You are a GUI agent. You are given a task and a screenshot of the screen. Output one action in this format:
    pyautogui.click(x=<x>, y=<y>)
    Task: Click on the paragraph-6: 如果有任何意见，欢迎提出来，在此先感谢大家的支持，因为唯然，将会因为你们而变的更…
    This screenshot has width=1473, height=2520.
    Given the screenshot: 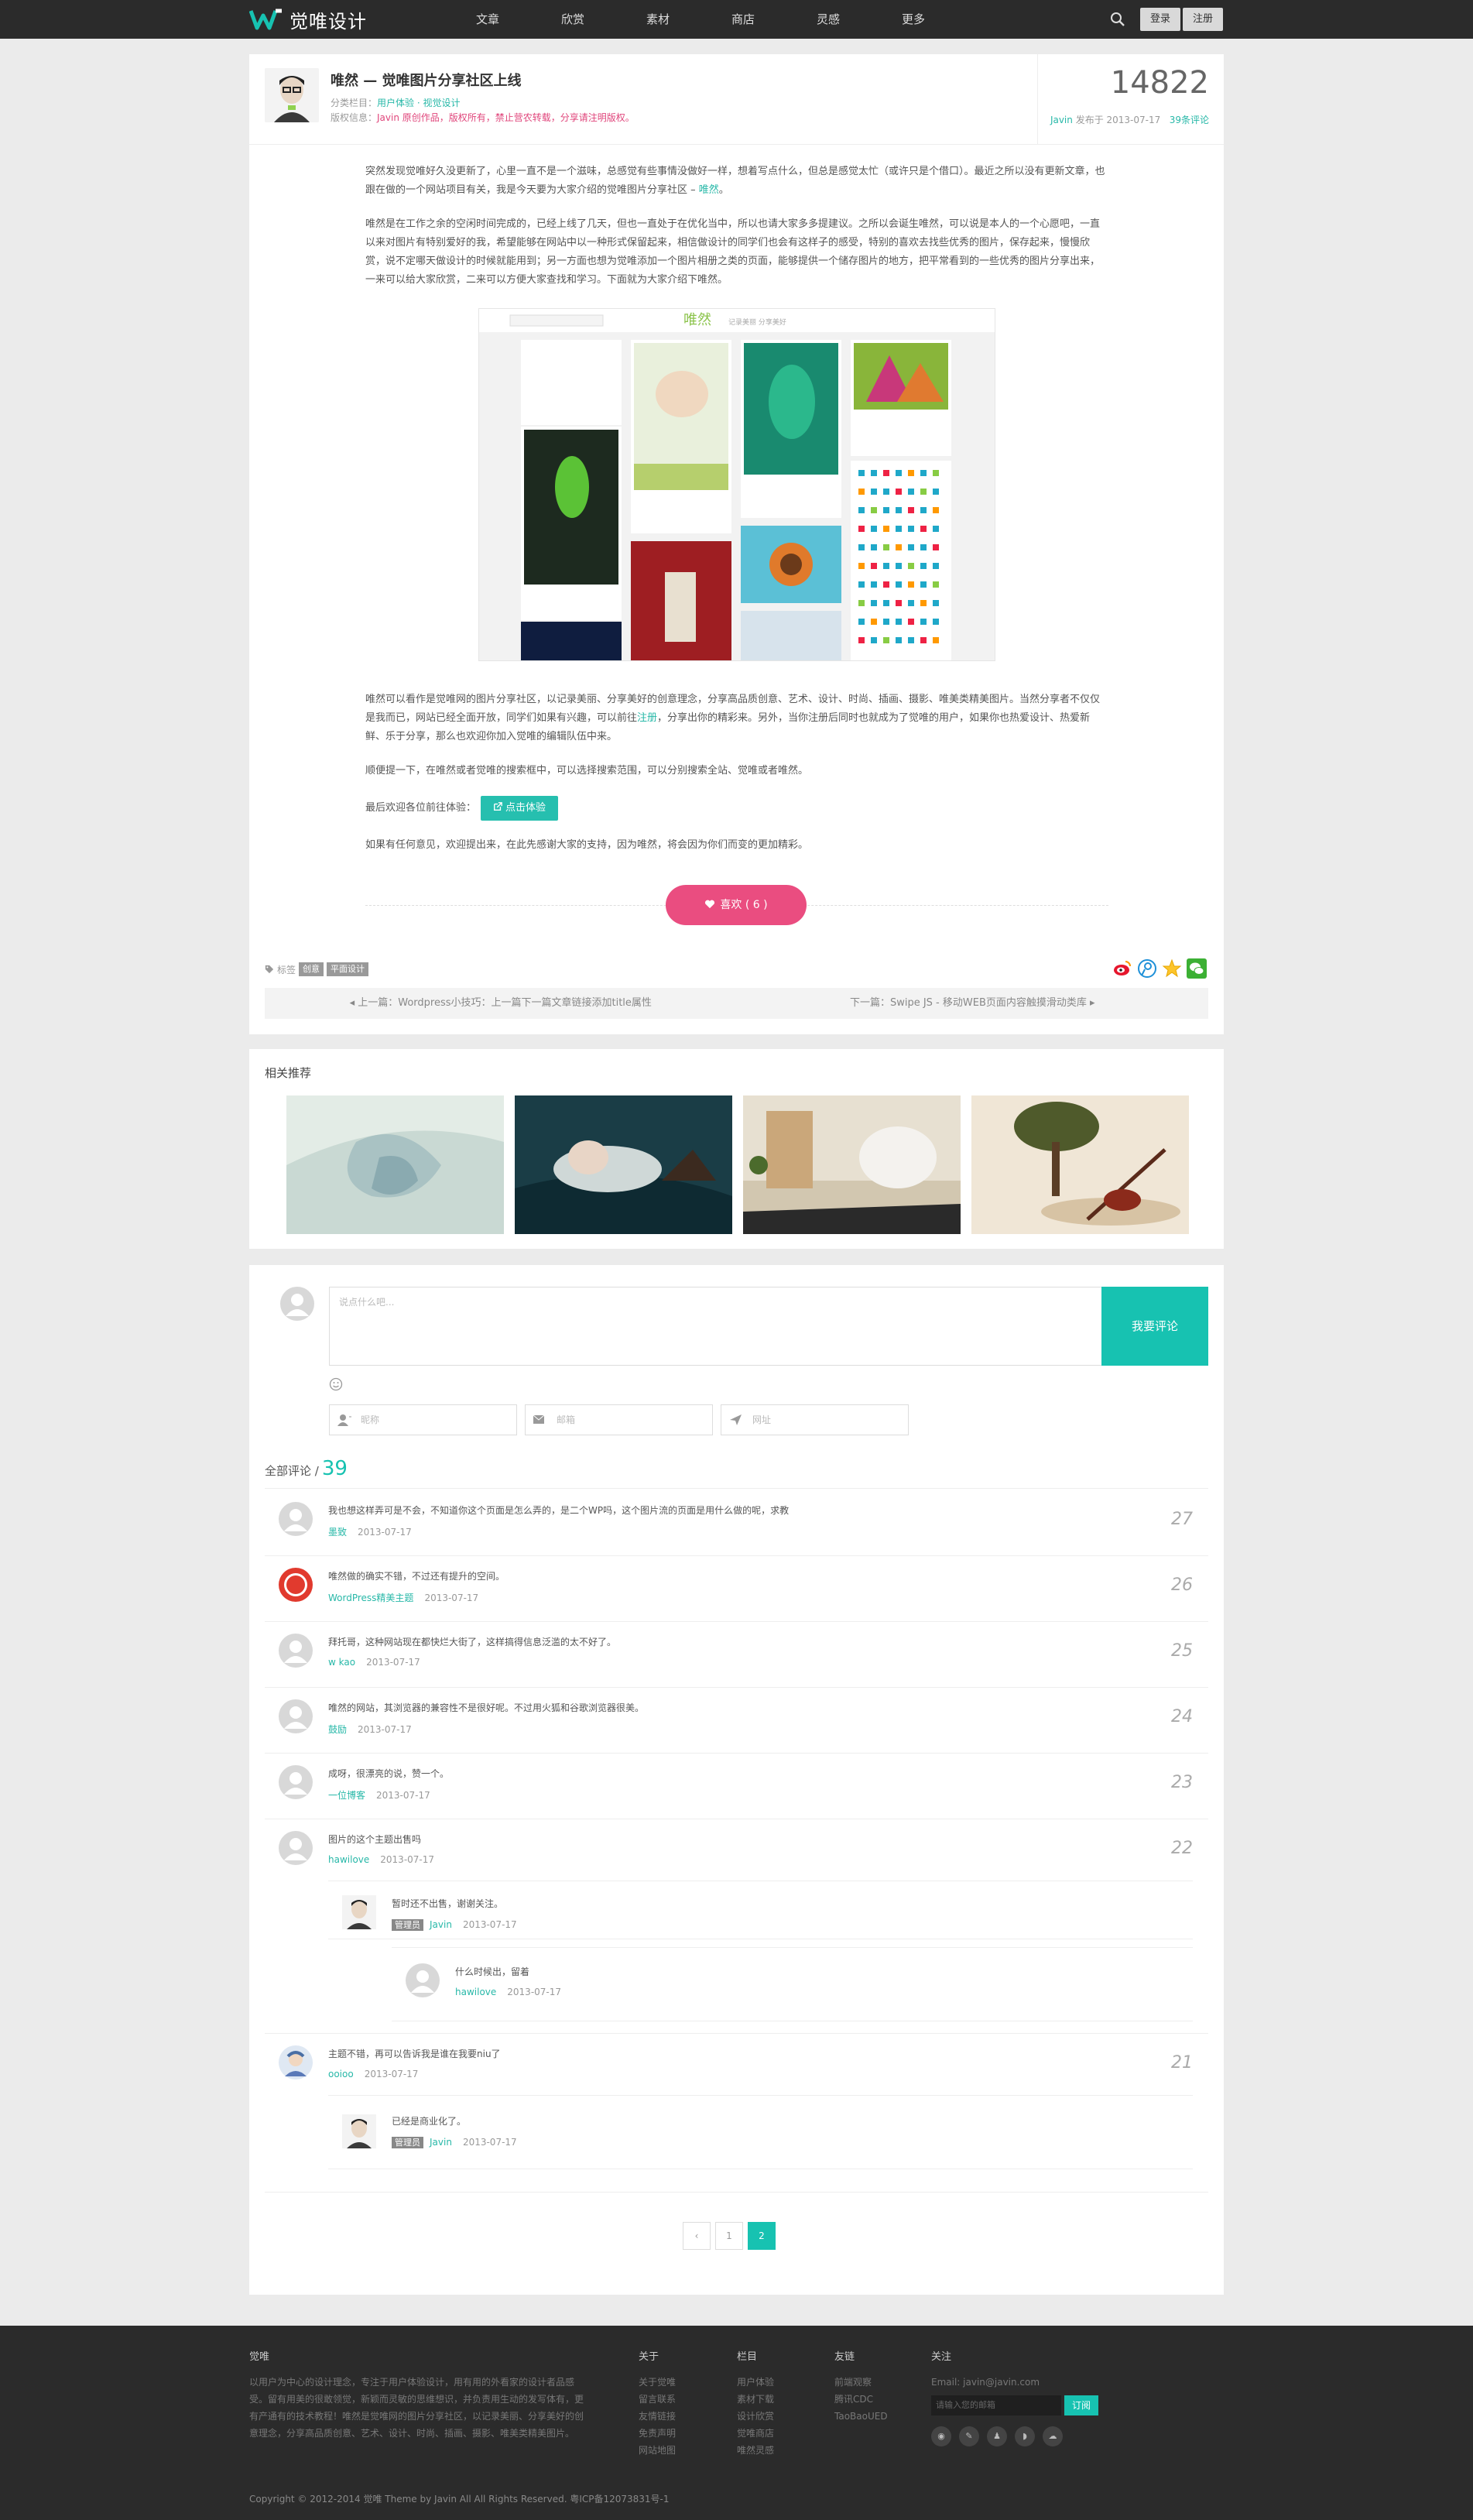 What is the action you would take?
    pyautogui.click(x=587, y=845)
    